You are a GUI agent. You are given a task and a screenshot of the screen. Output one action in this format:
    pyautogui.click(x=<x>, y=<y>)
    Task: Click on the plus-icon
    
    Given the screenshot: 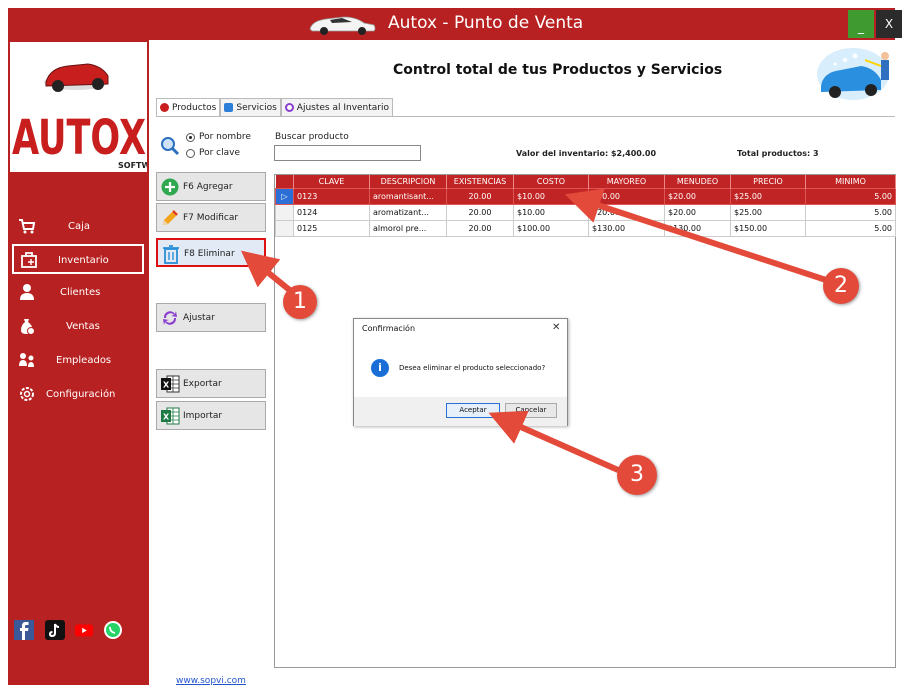 What is the action you would take?
    pyautogui.click(x=170, y=187)
    